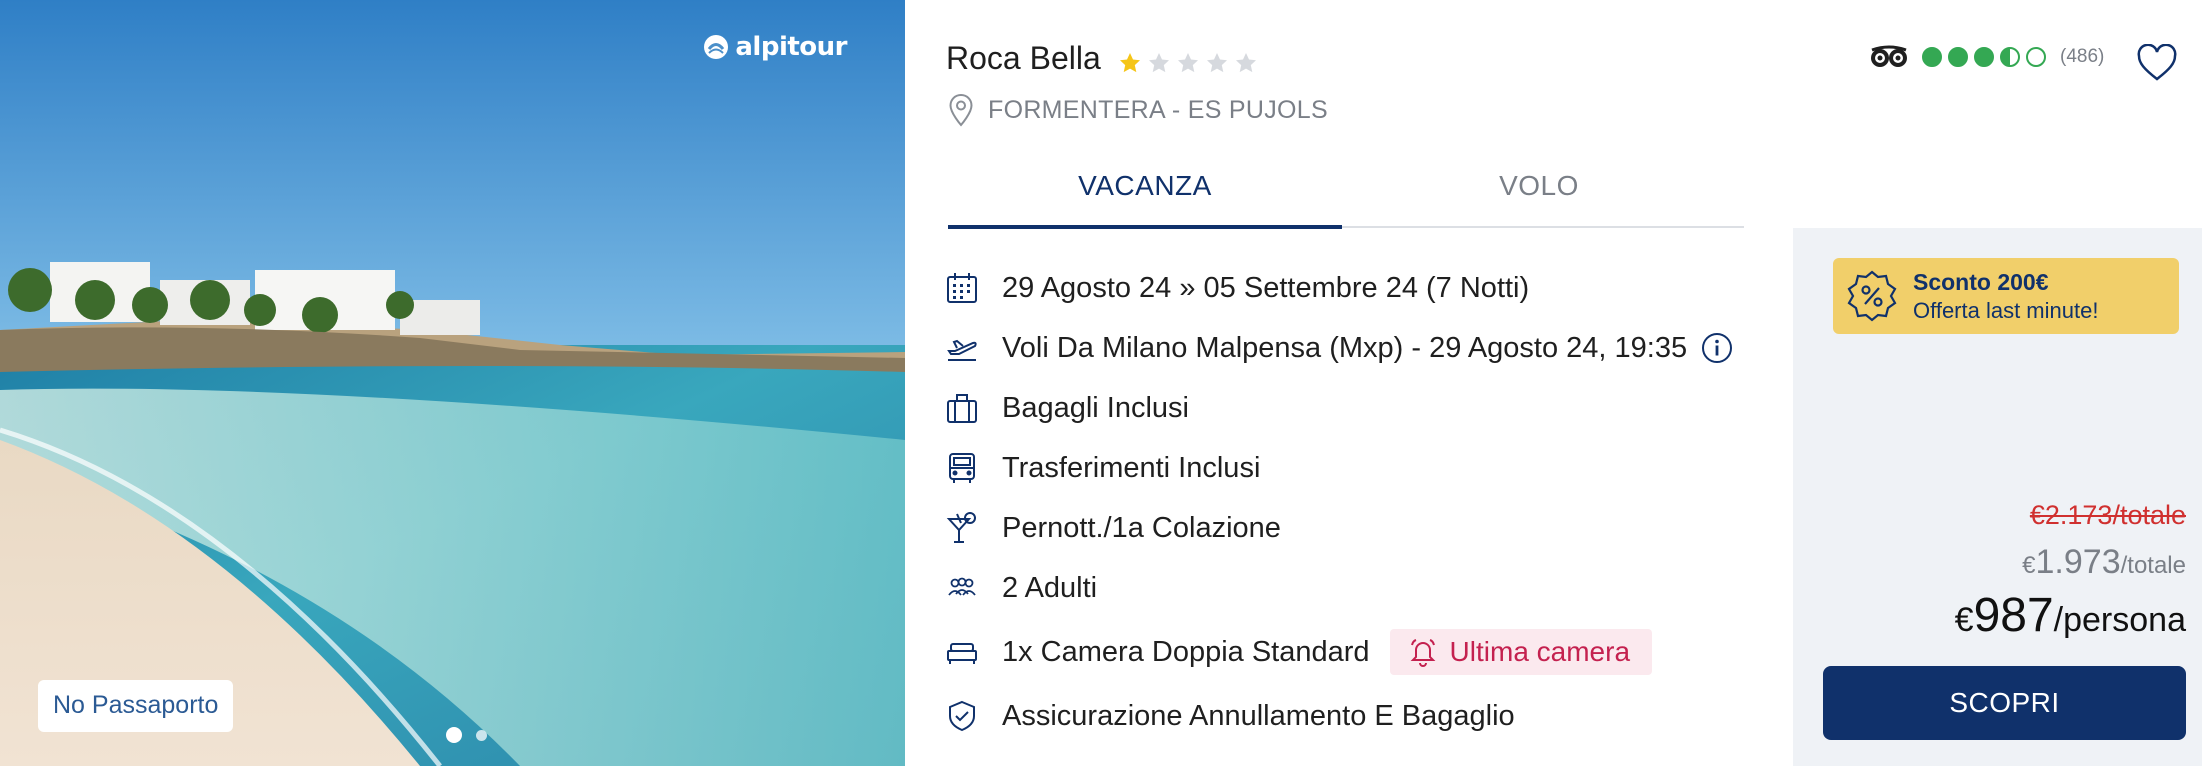 This screenshot has height=766, width=2202. Describe the element at coordinates (962, 288) in the screenshot. I see `calendar-icon` at that location.